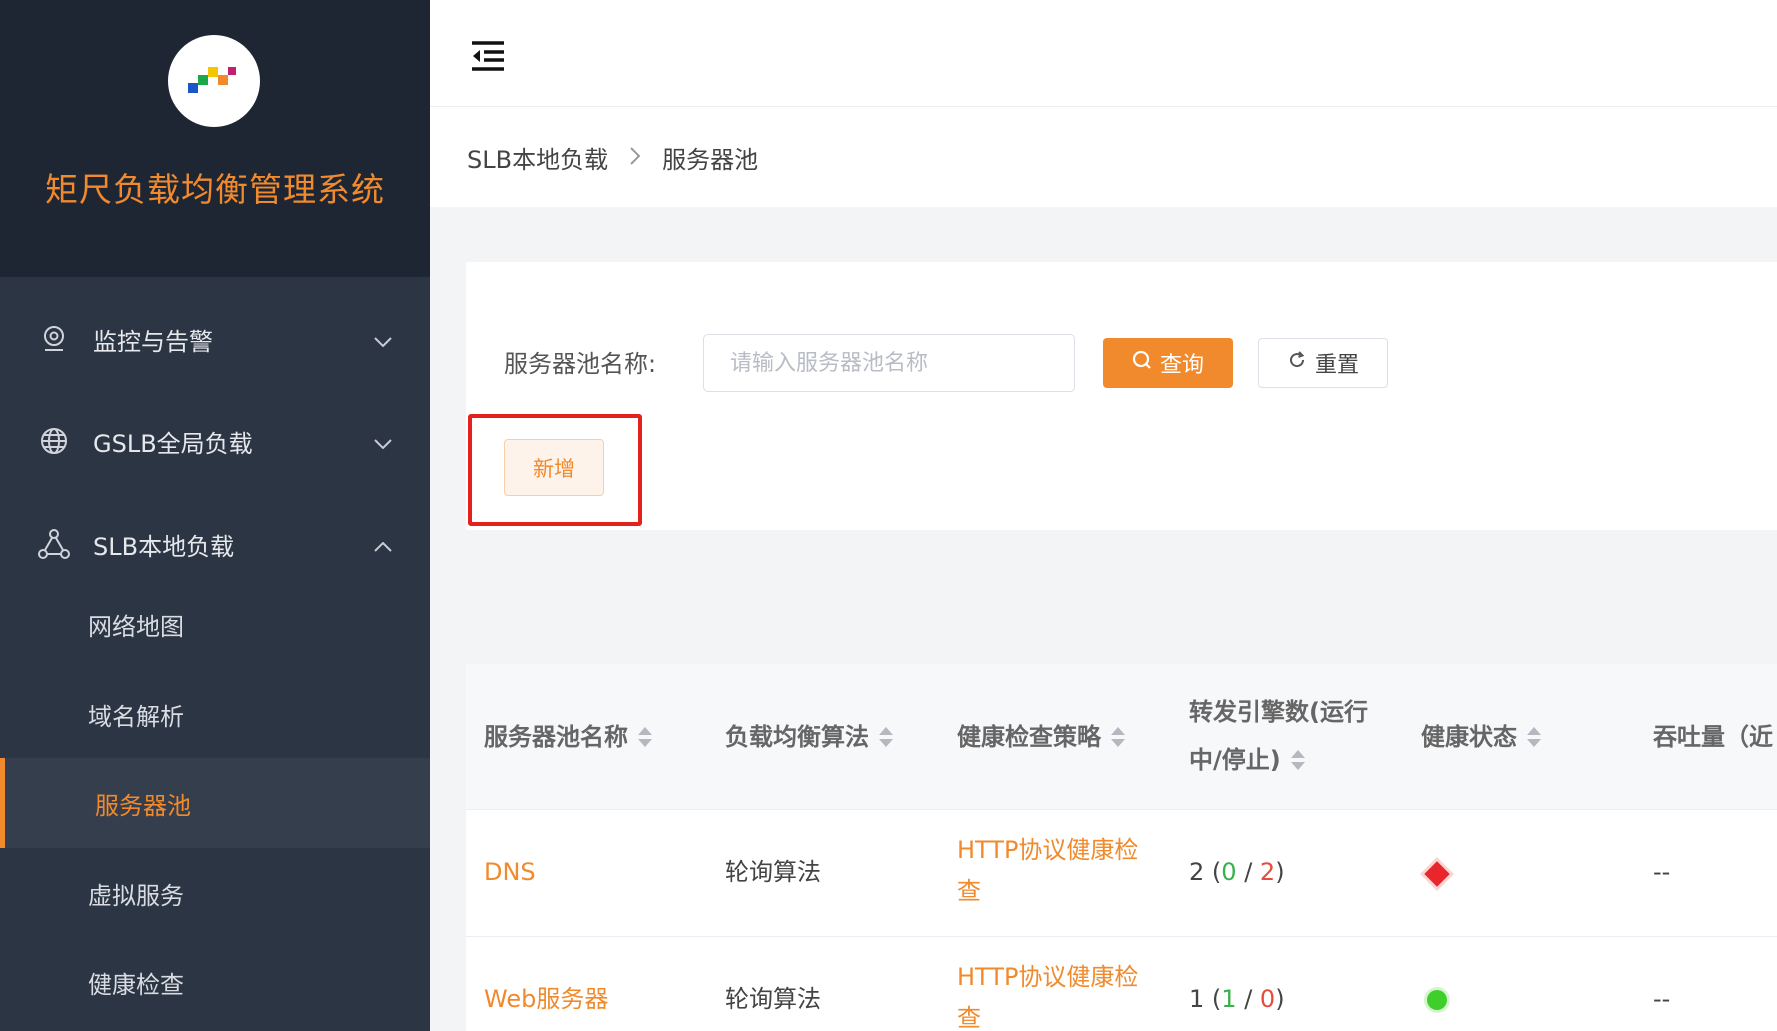 The width and height of the screenshot is (1777, 1031). I want to click on engine-count-cell: 1 (1 / 0), so click(1237, 999).